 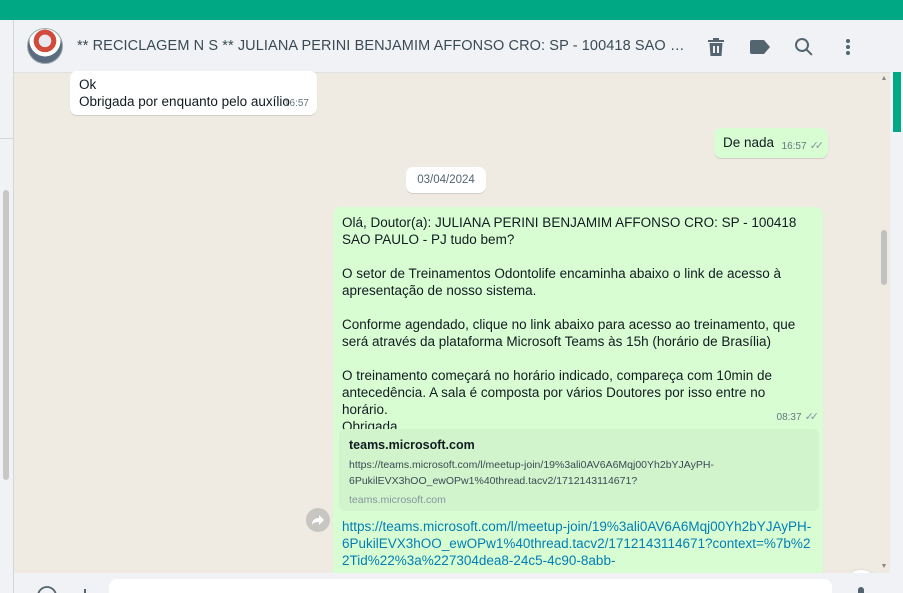 What do you see at coordinates (897, 102) in the screenshot?
I see `accent-bar` at bounding box center [897, 102].